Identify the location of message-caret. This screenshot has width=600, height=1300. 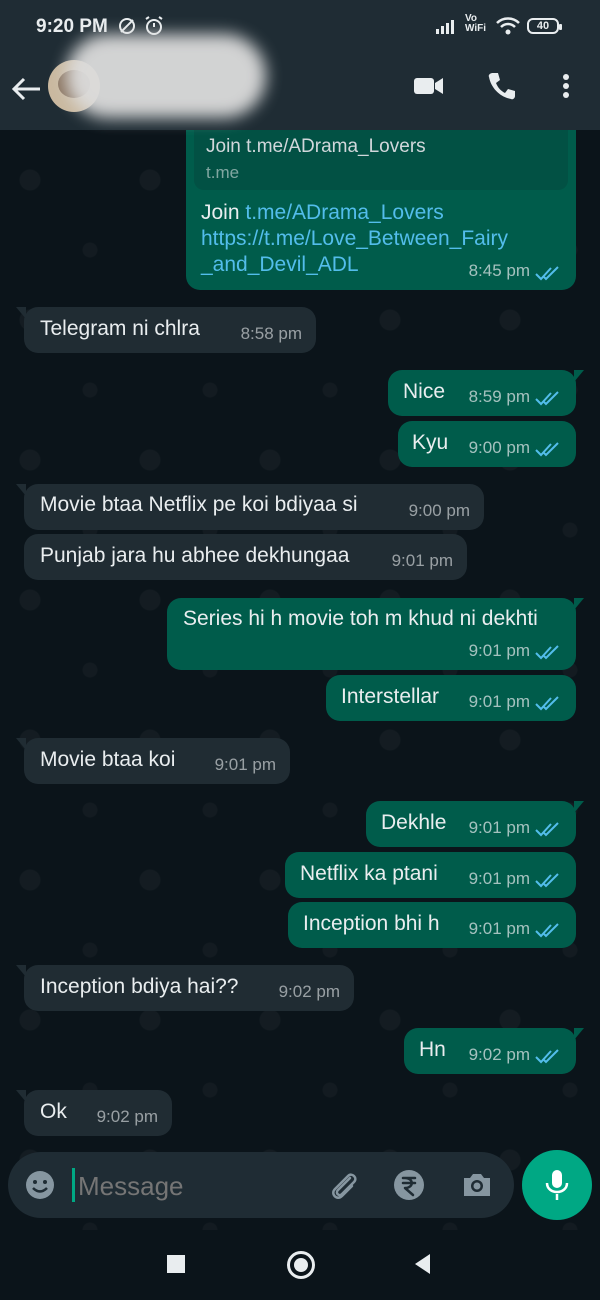
(73, 1185).